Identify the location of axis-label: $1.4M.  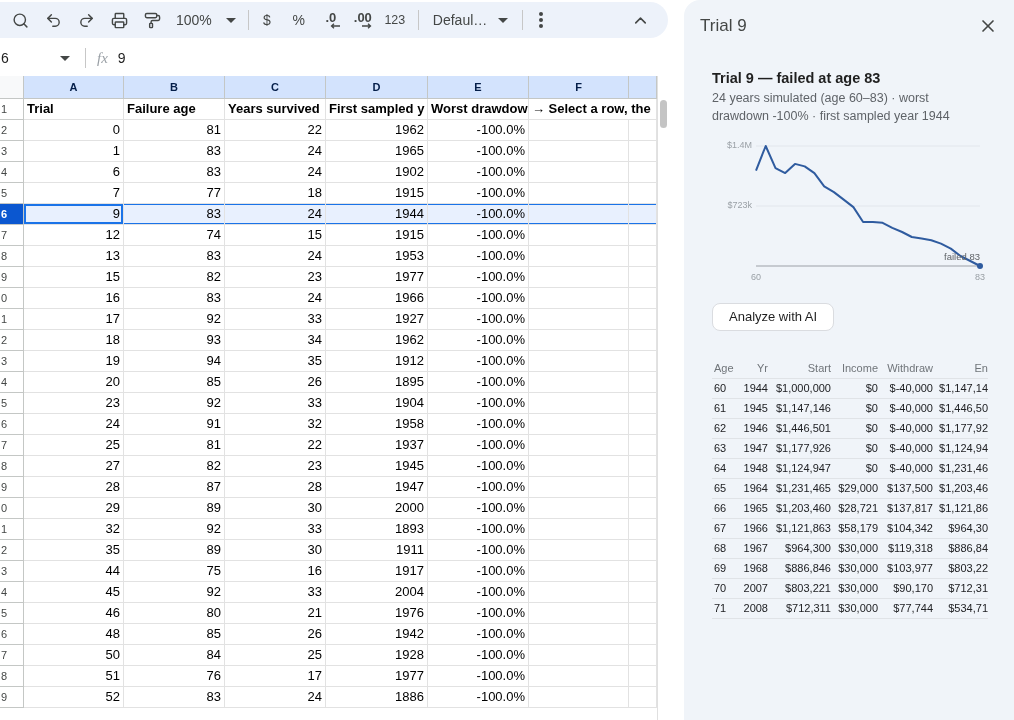
(739, 145).